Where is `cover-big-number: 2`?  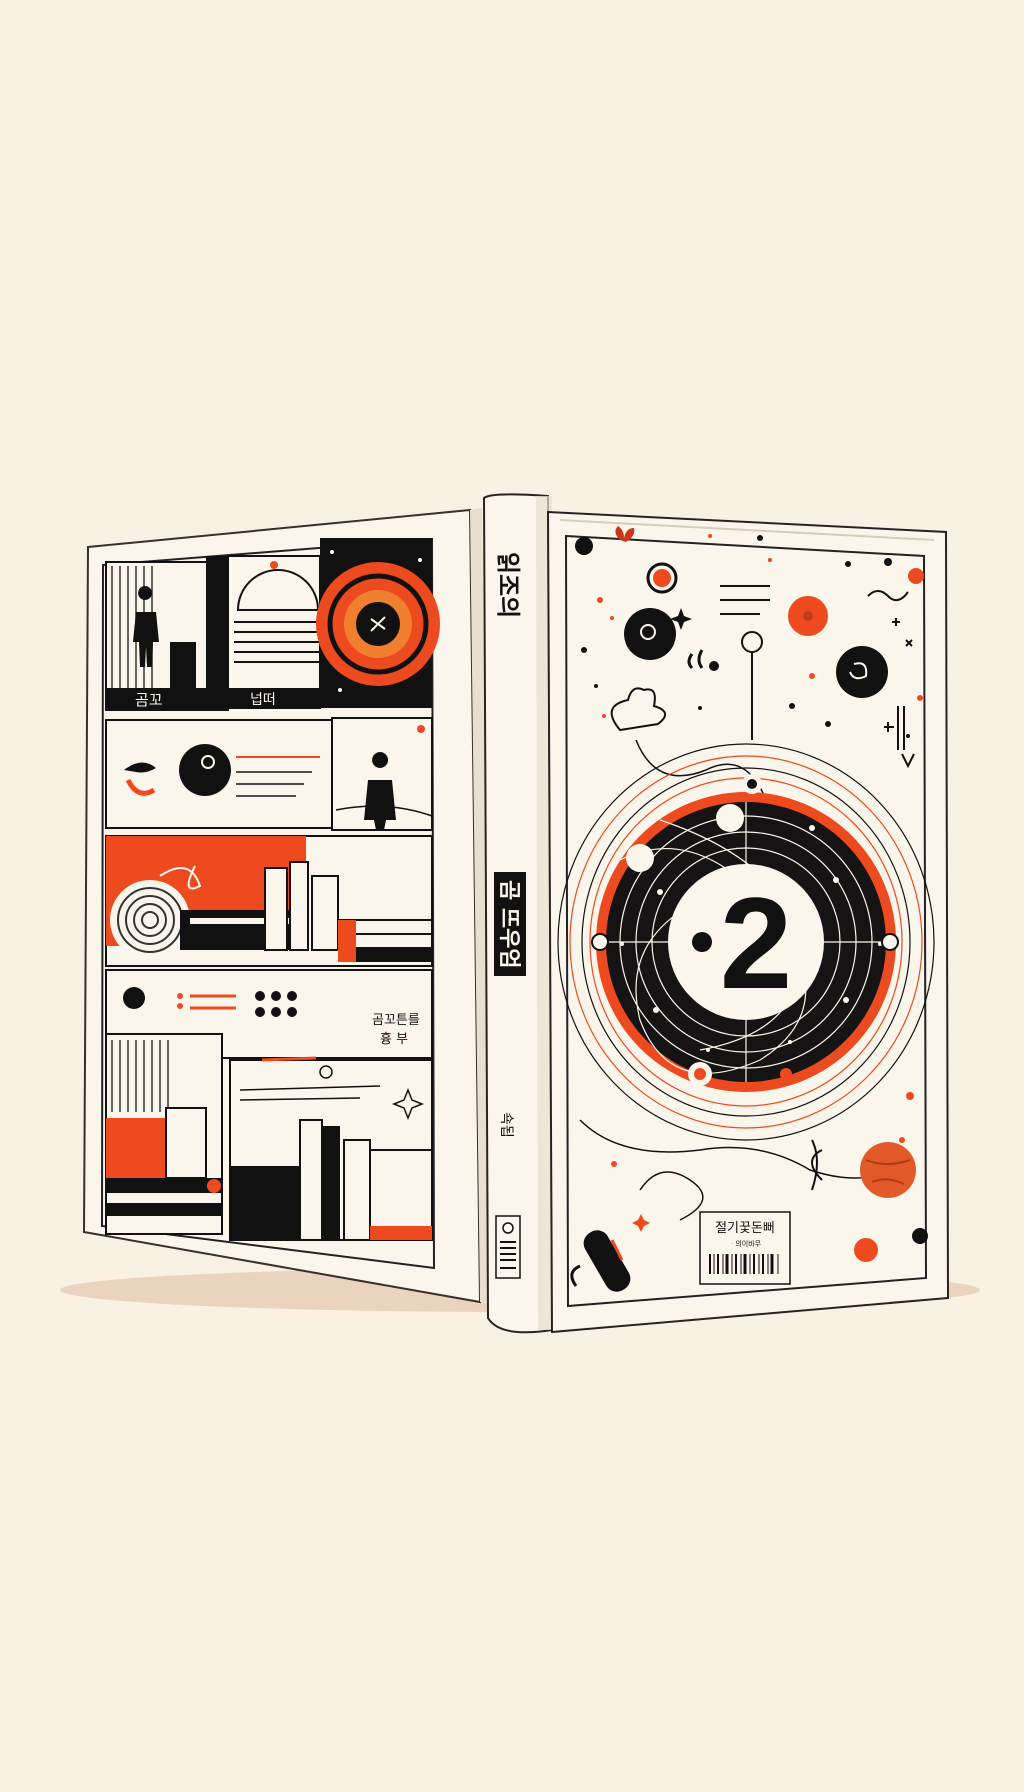 cover-big-number: 2 is located at coordinates (756, 943).